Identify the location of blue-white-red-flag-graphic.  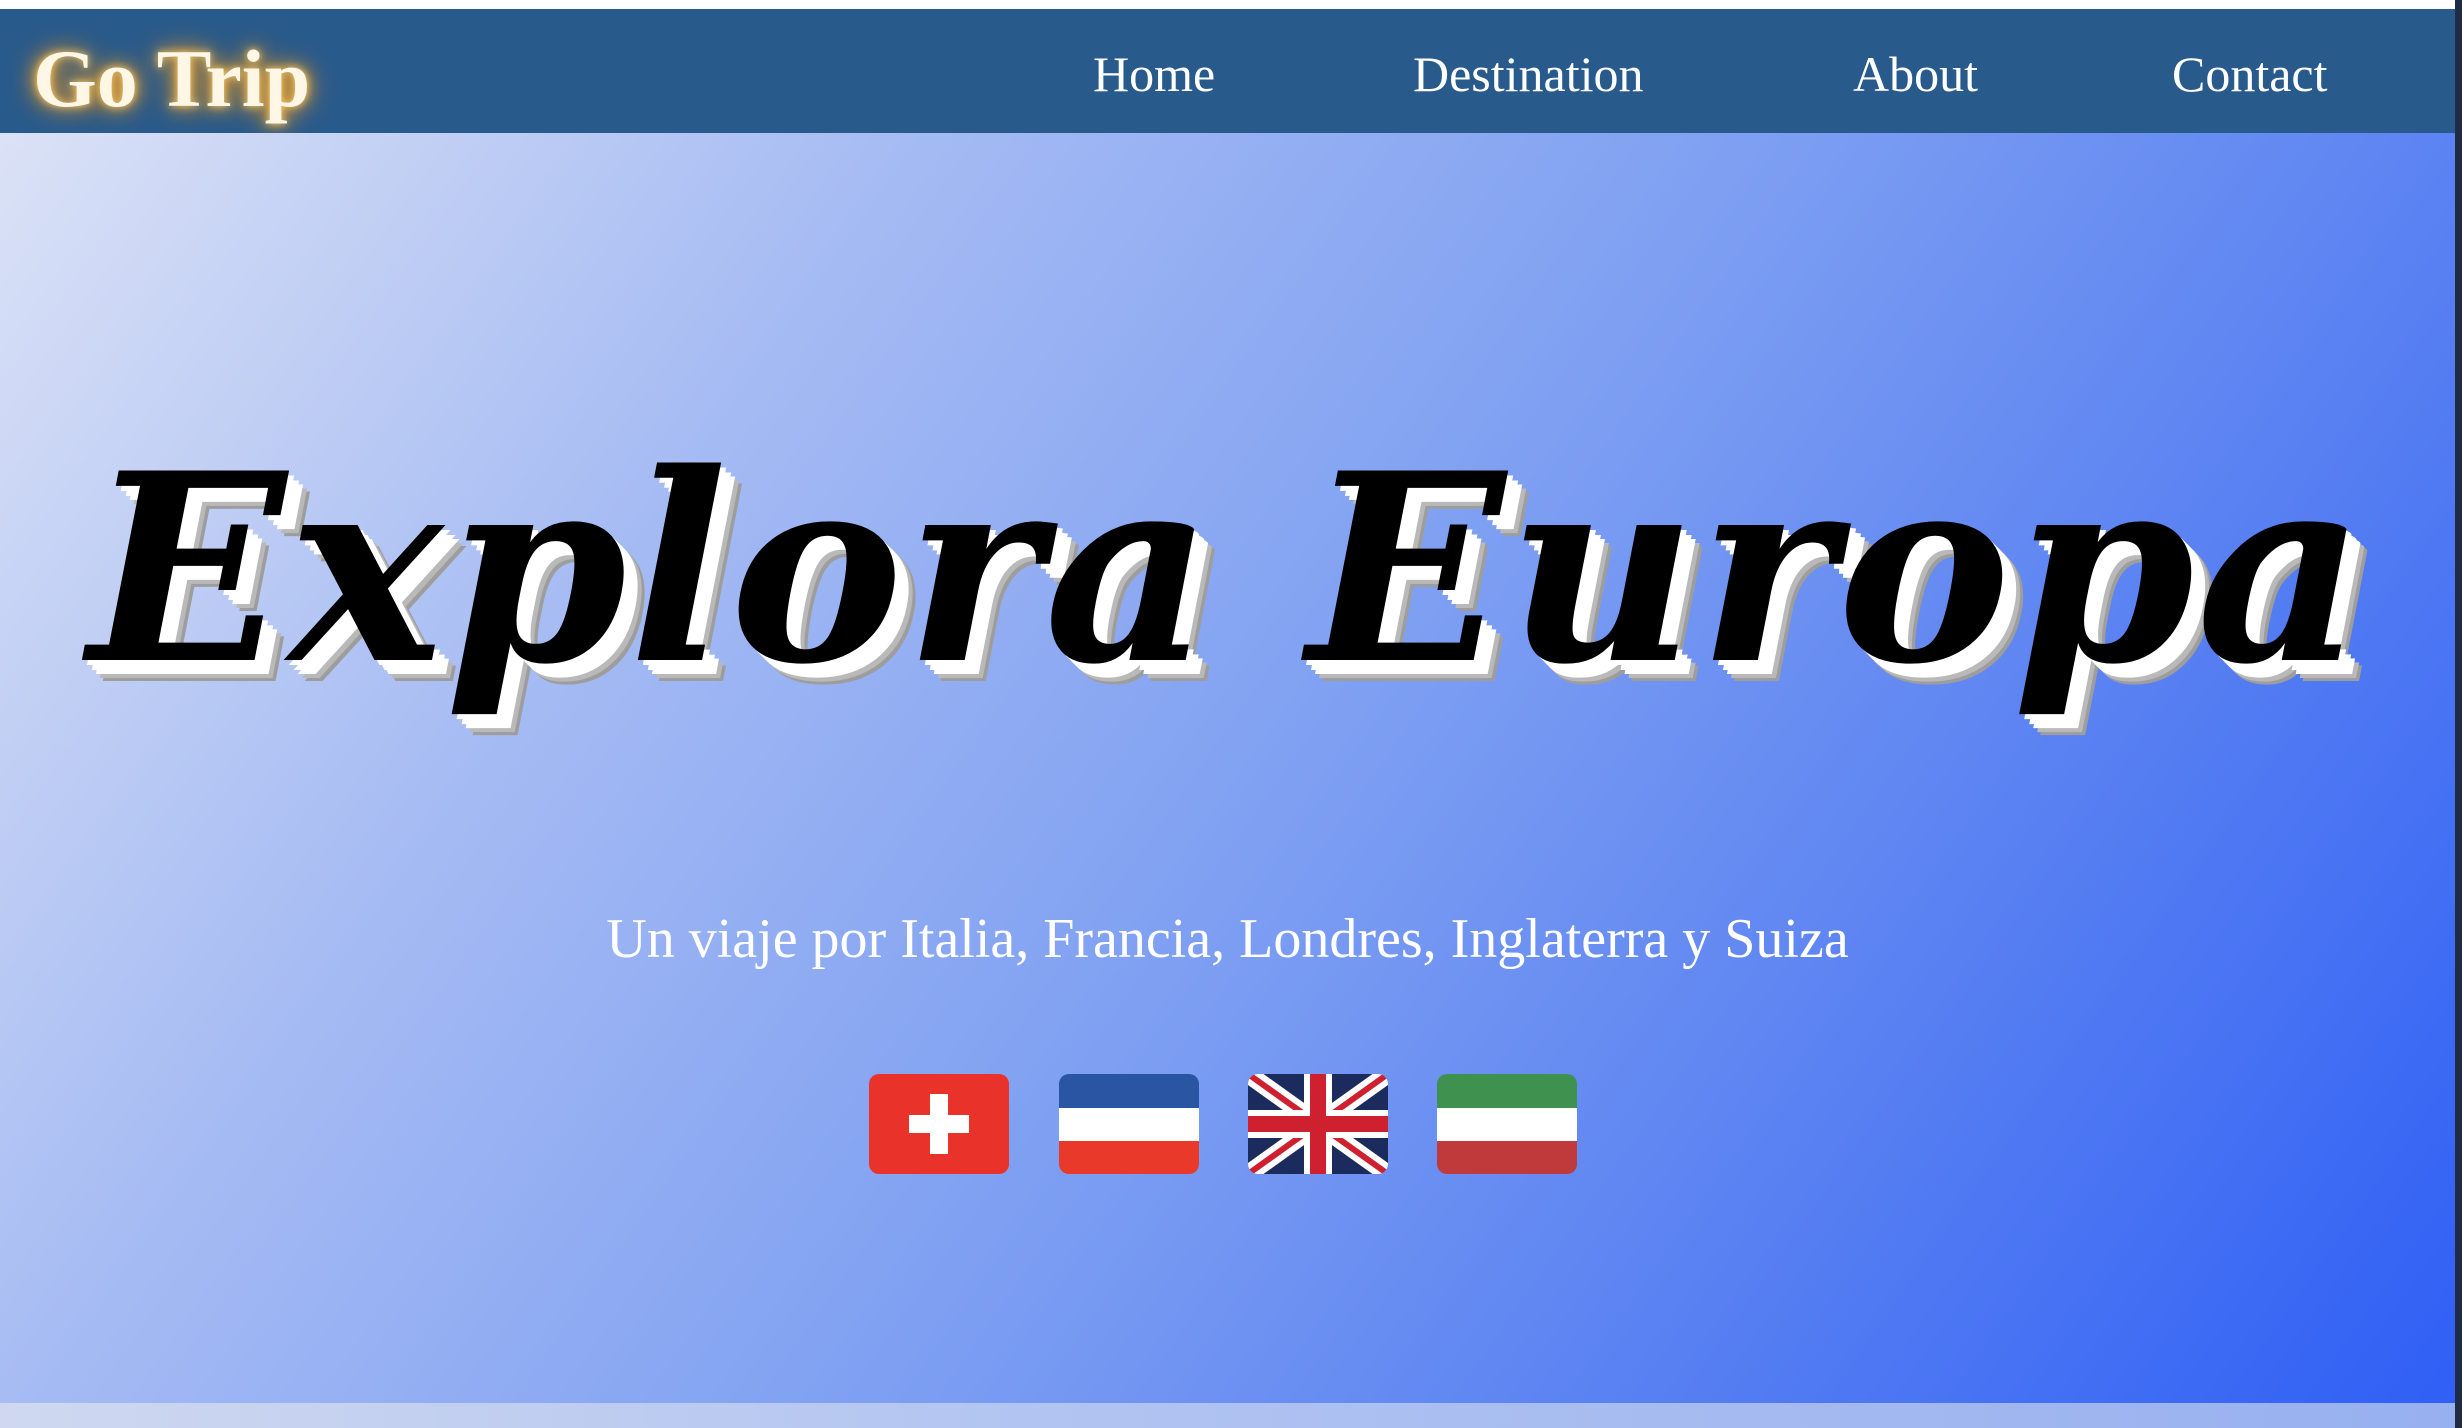
(1129, 1124).